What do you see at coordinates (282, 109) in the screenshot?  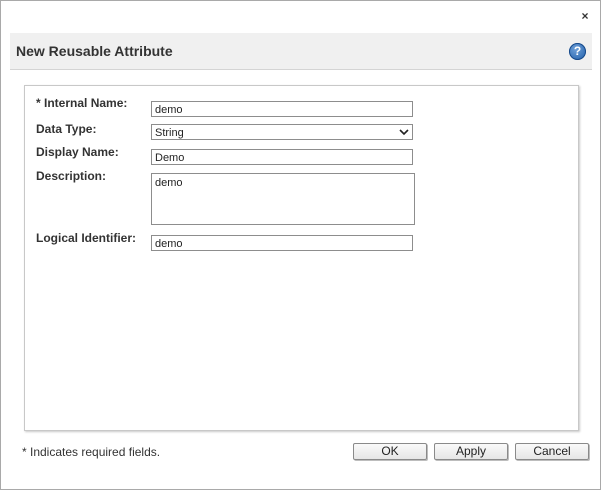 I see `internal-name-field: demo` at bounding box center [282, 109].